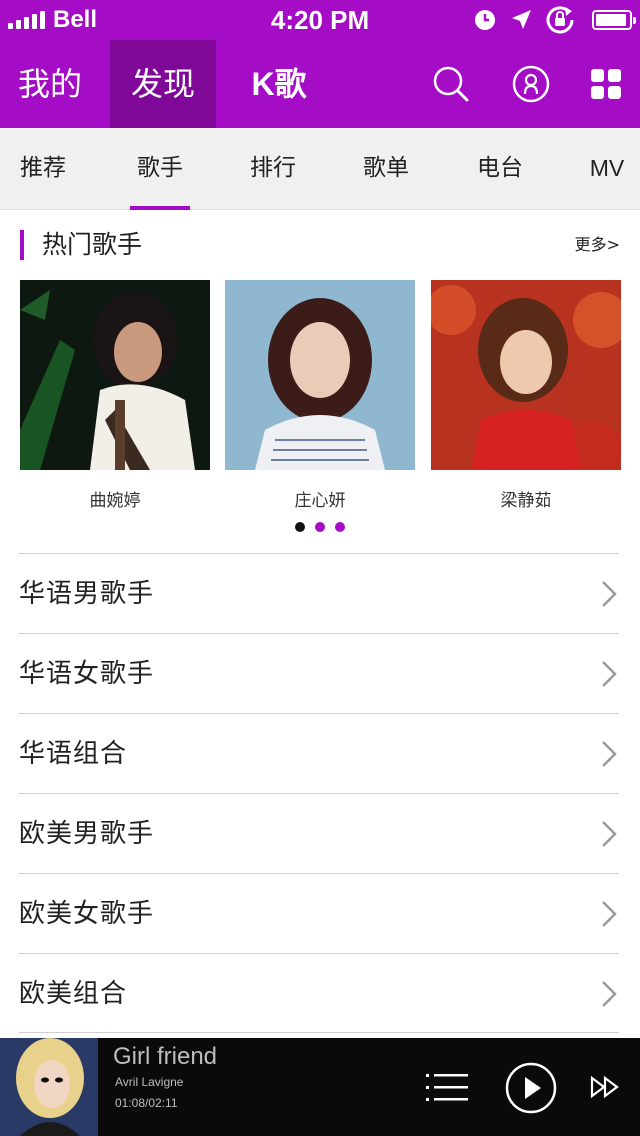 The height and width of the screenshot is (1136, 640). Describe the element at coordinates (163, 84) in the screenshot. I see `tab-discover: 发现` at that location.